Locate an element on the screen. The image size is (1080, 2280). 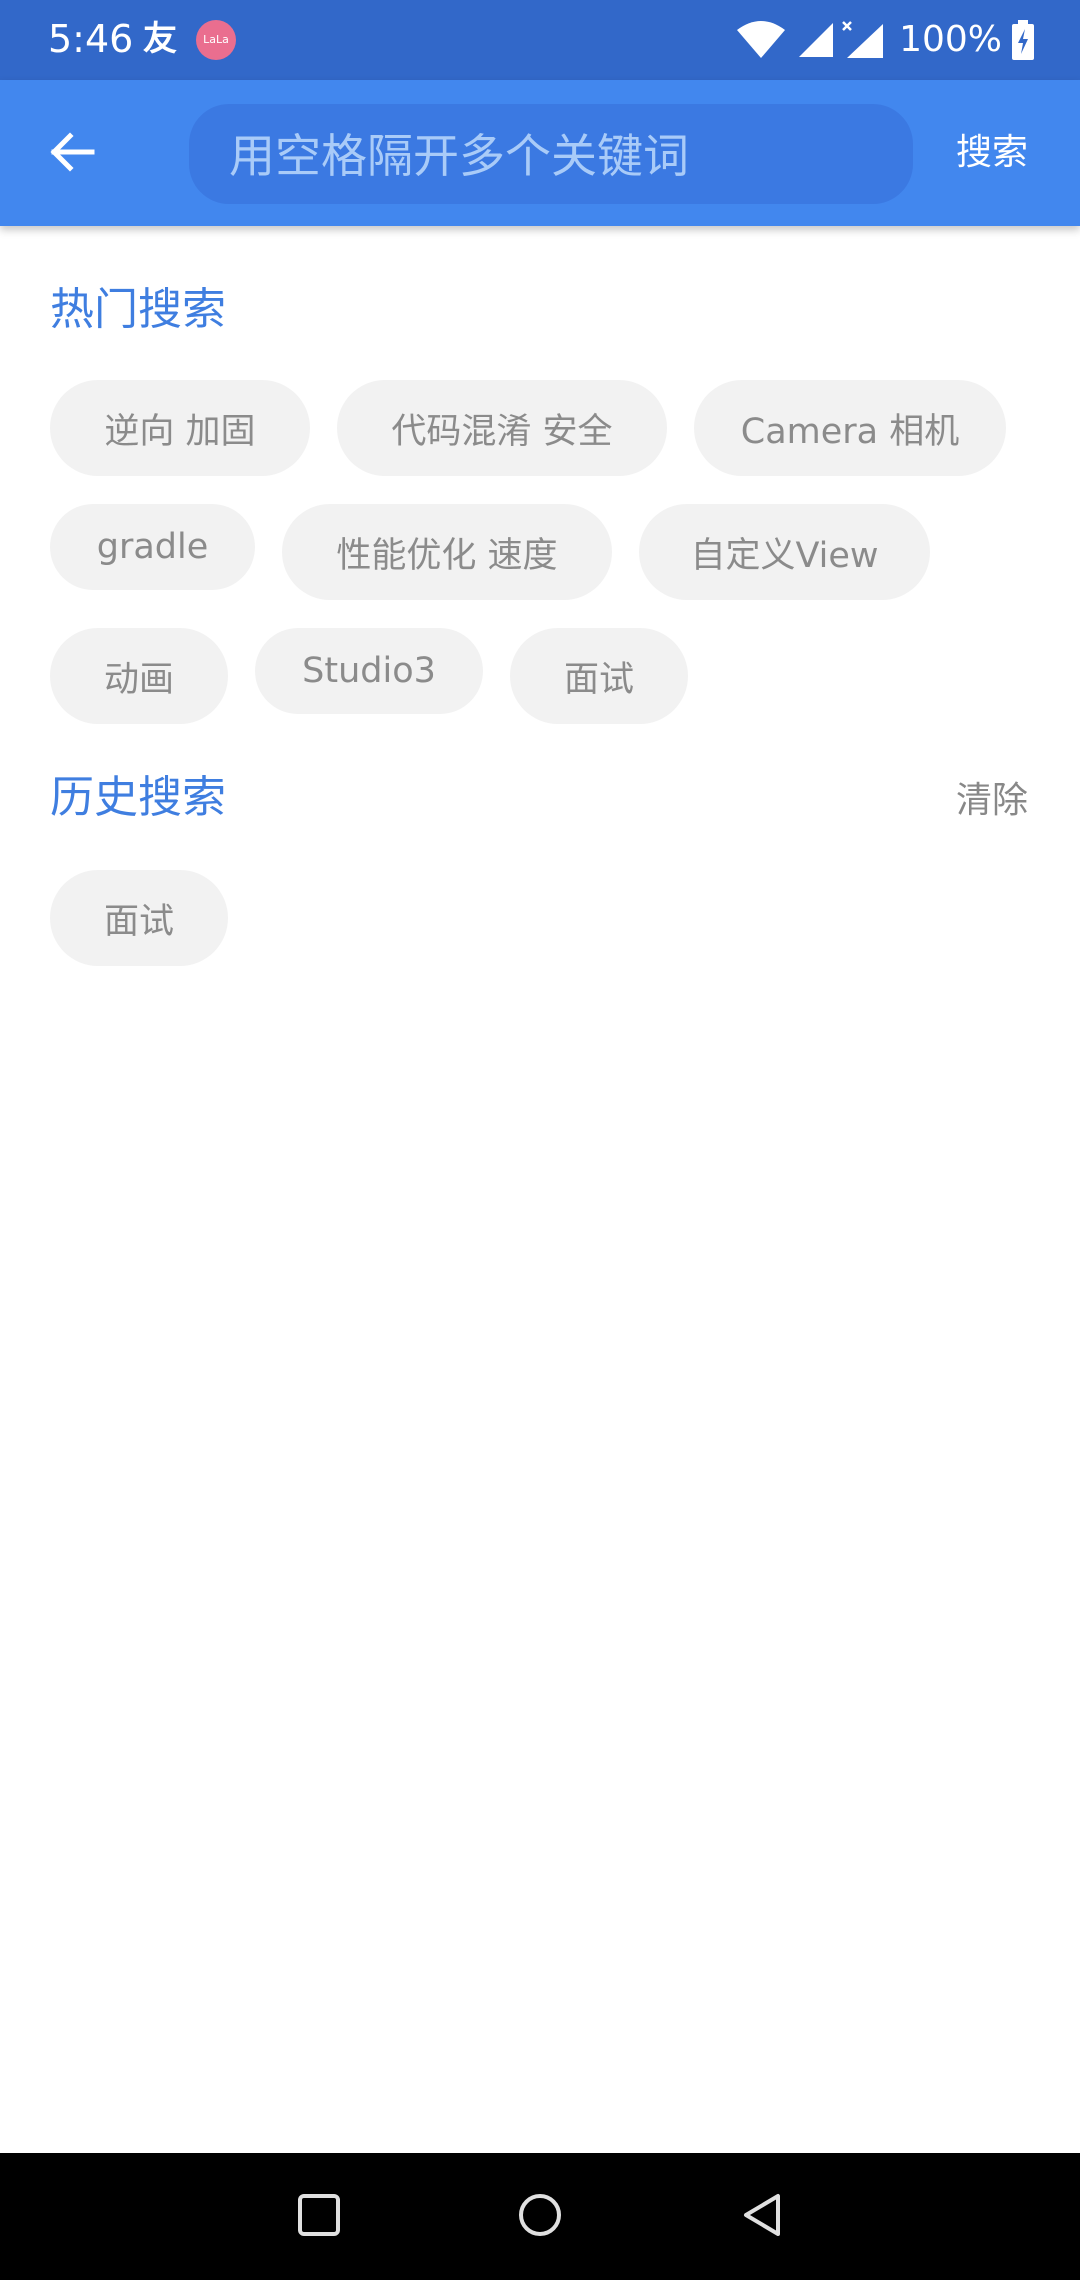
search-app-bar: 搜索 is located at coordinates (540, 153).